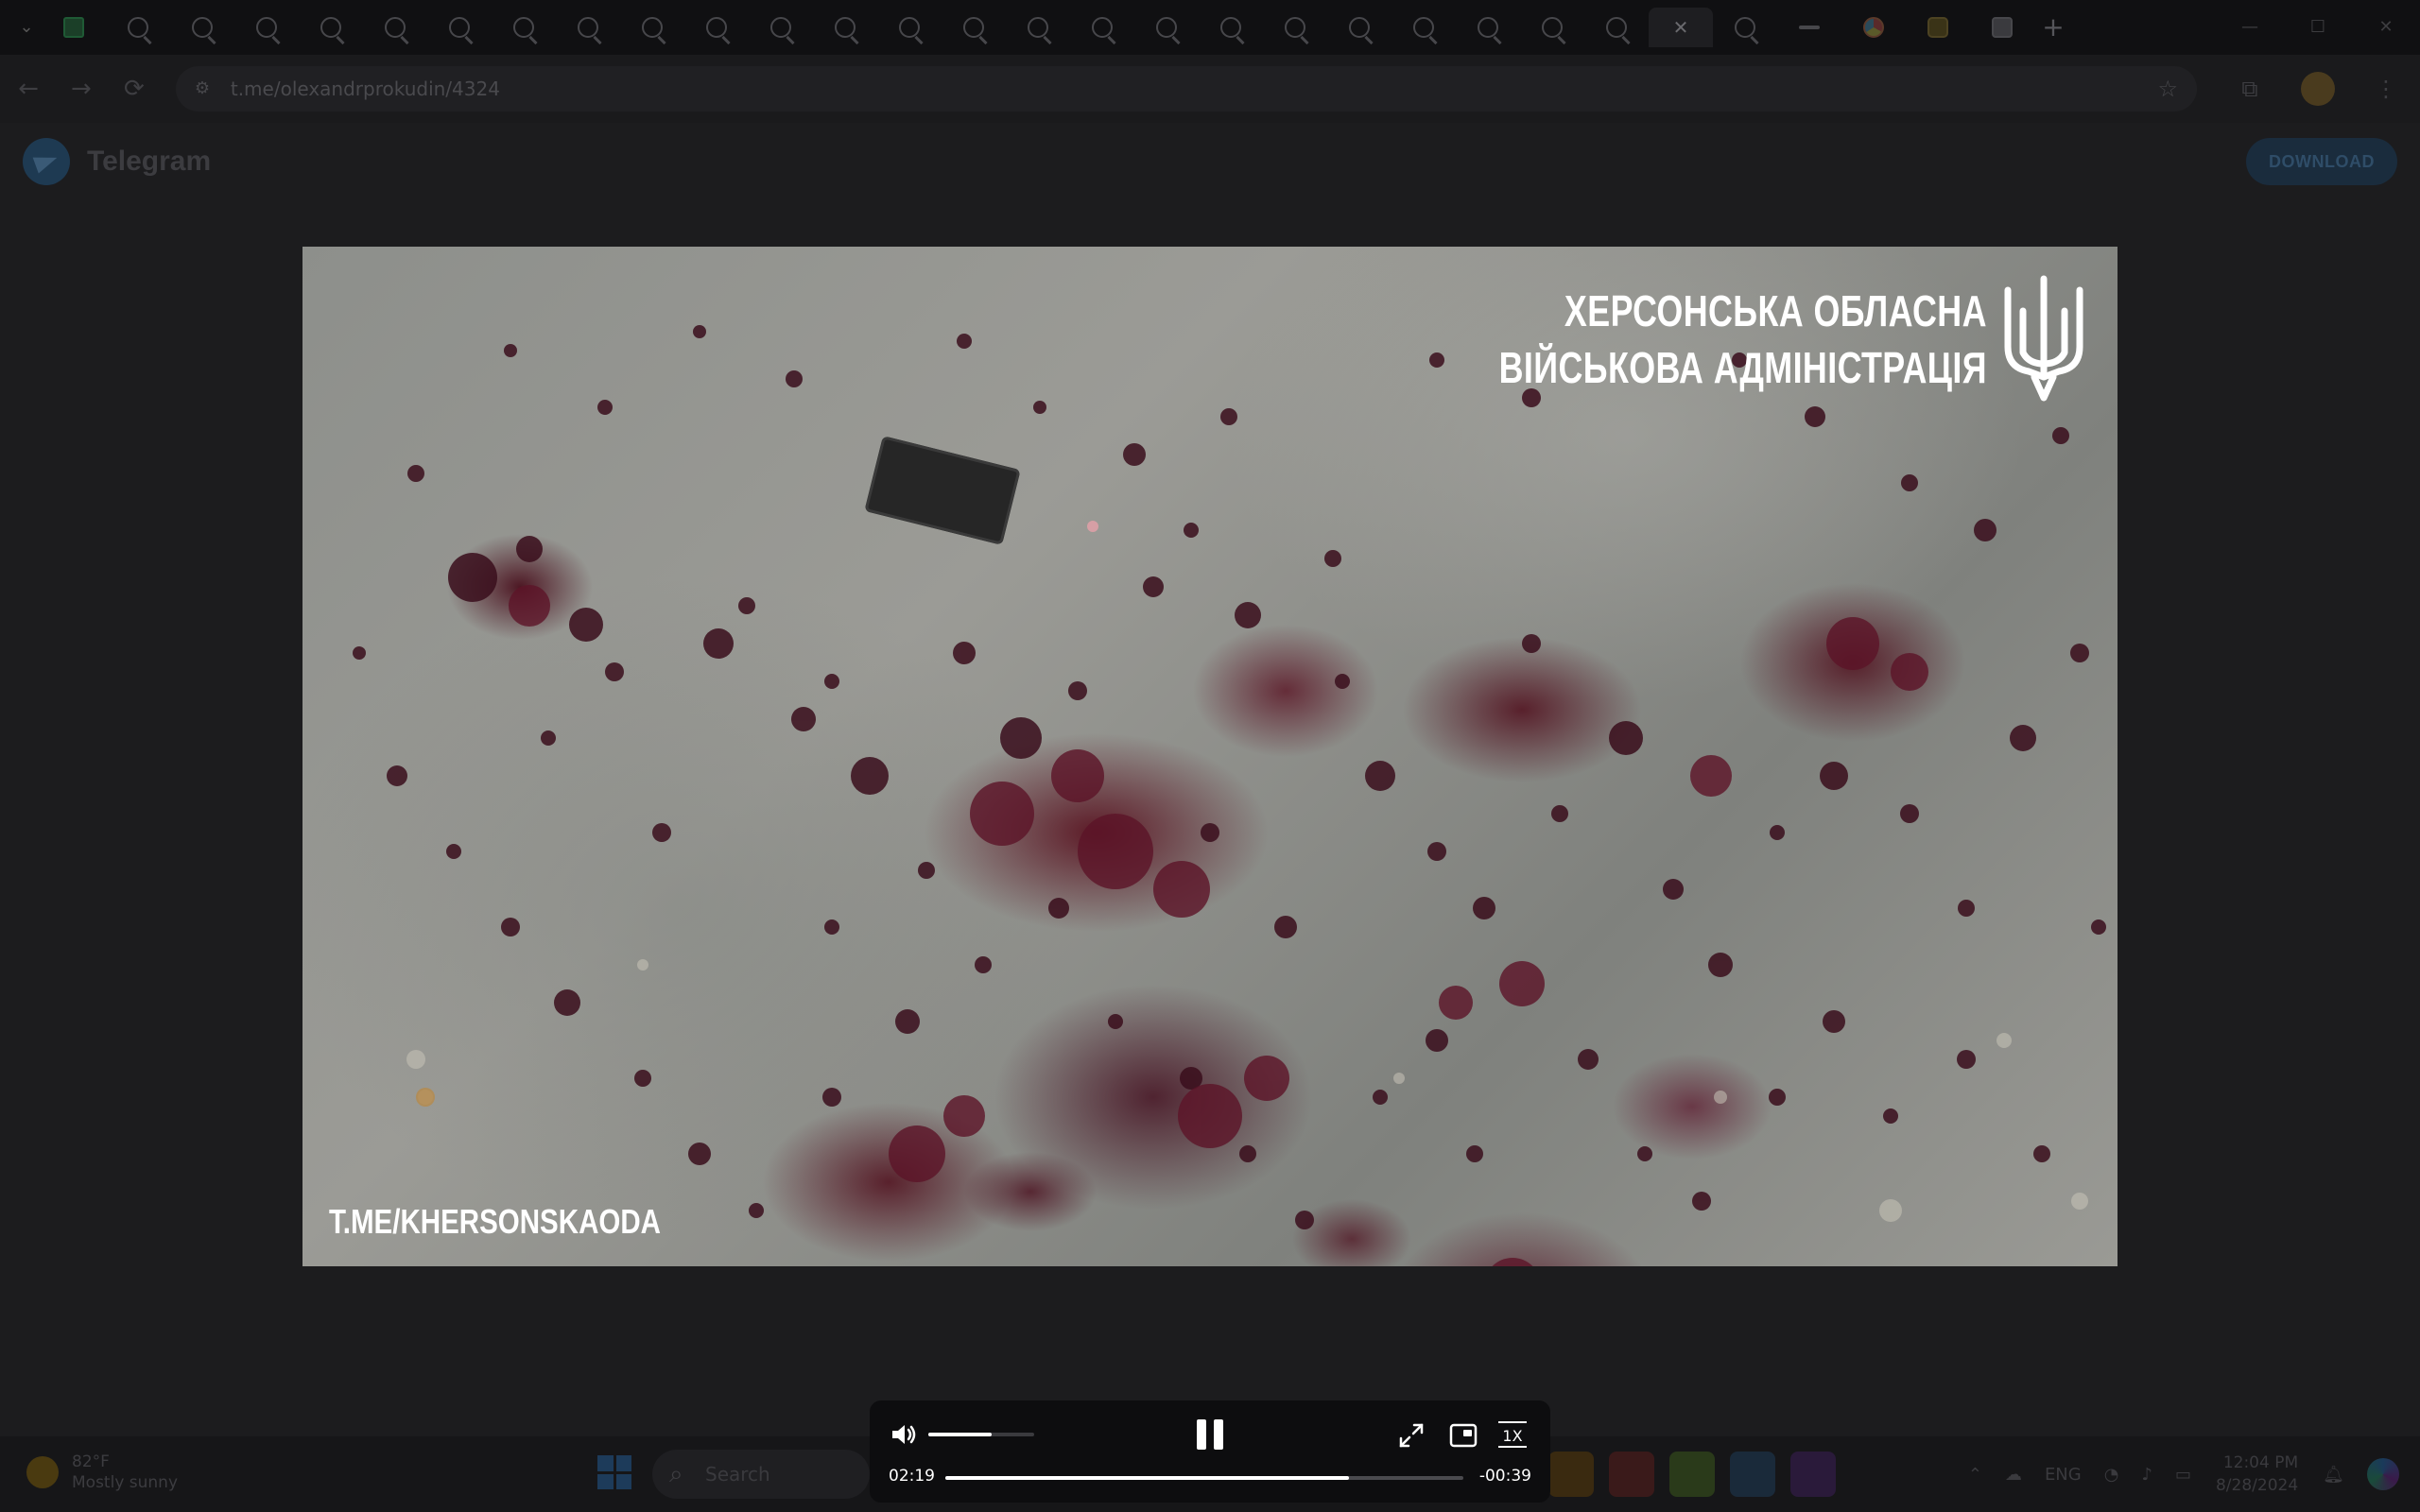 This screenshot has width=2420, height=1512. Describe the element at coordinates (1504, 1476) in the screenshot. I see `remaining-time: -00:39` at that location.